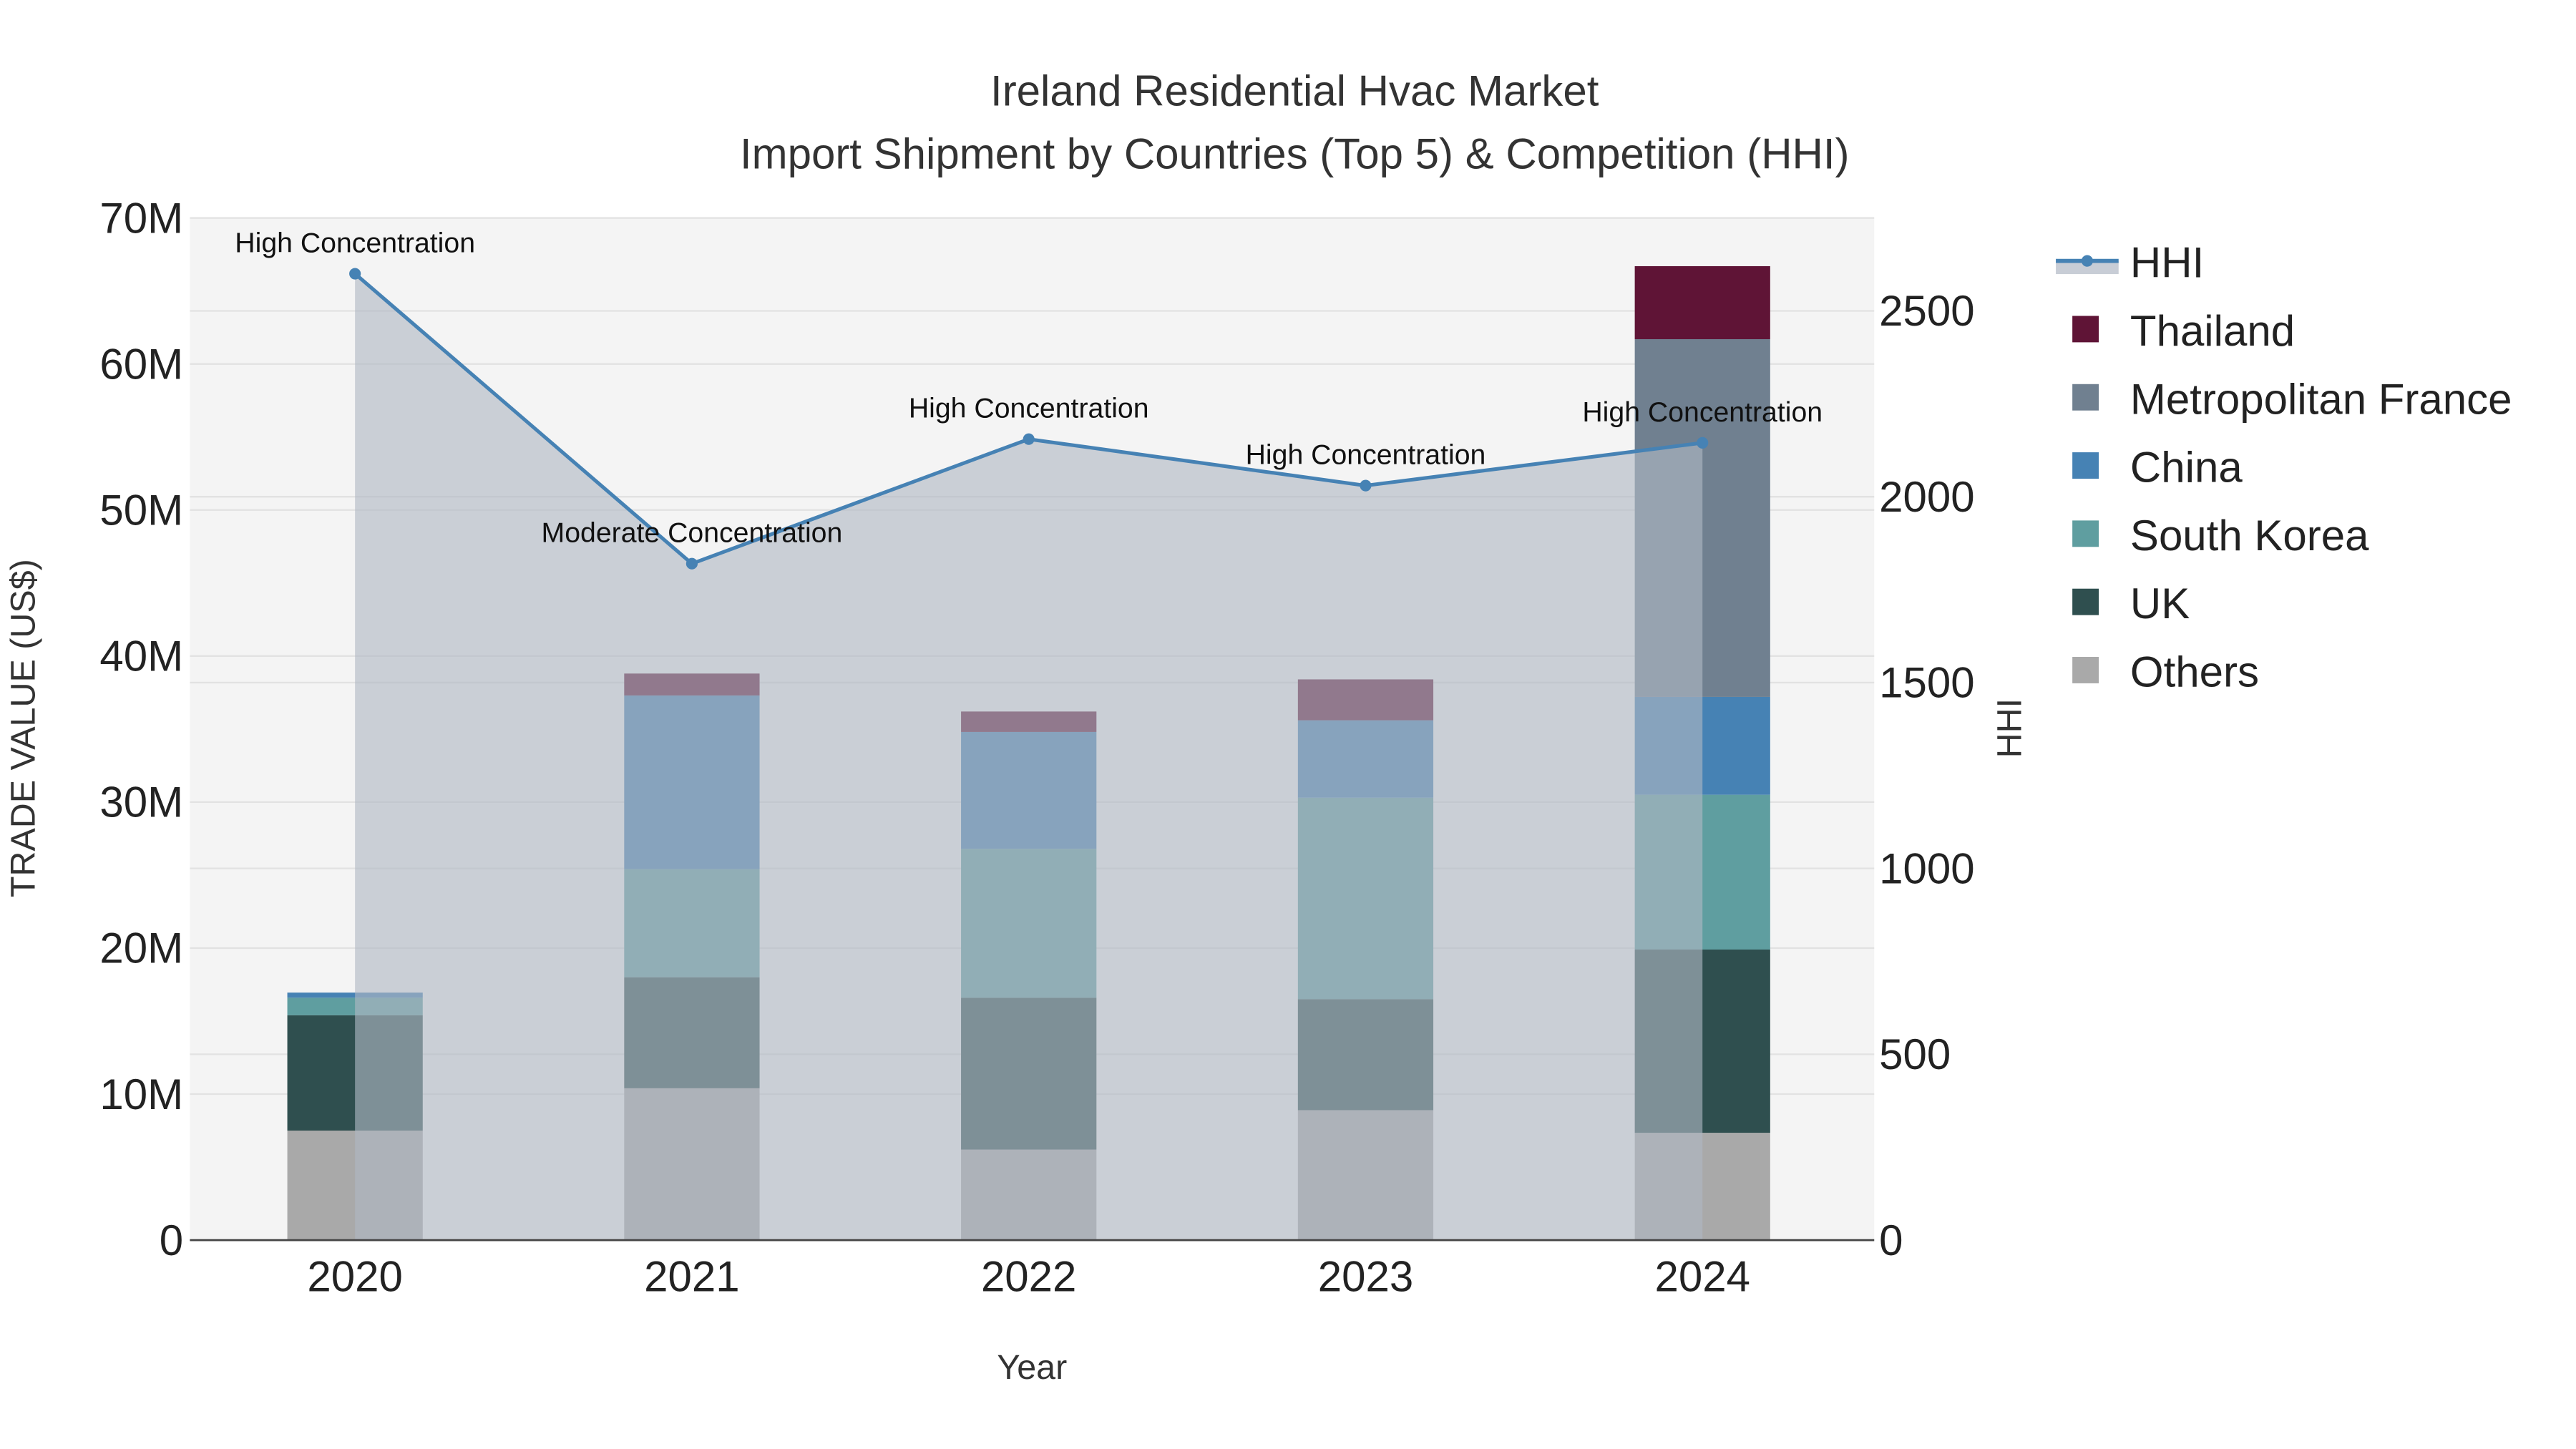 The height and width of the screenshot is (1449, 2576). What do you see at coordinates (2167, 263) in the screenshot?
I see `legend-label: HHI` at bounding box center [2167, 263].